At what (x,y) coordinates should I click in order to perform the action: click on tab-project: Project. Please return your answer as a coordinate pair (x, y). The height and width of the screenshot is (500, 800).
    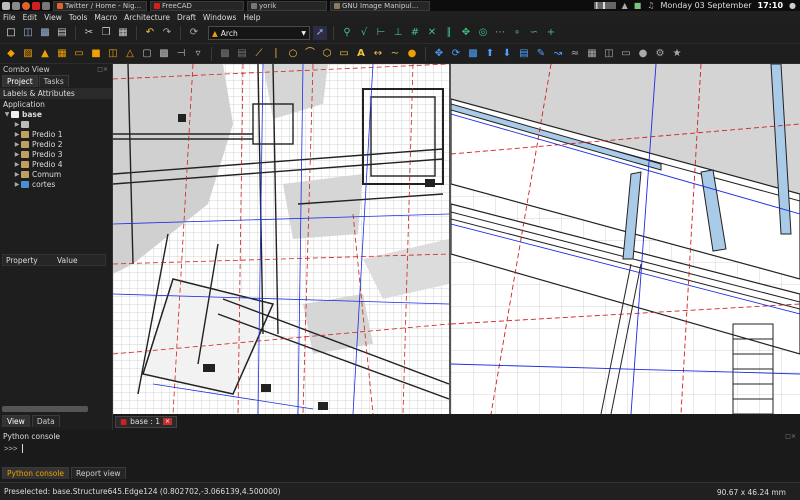
    Looking at the image, I should click on (20, 81).